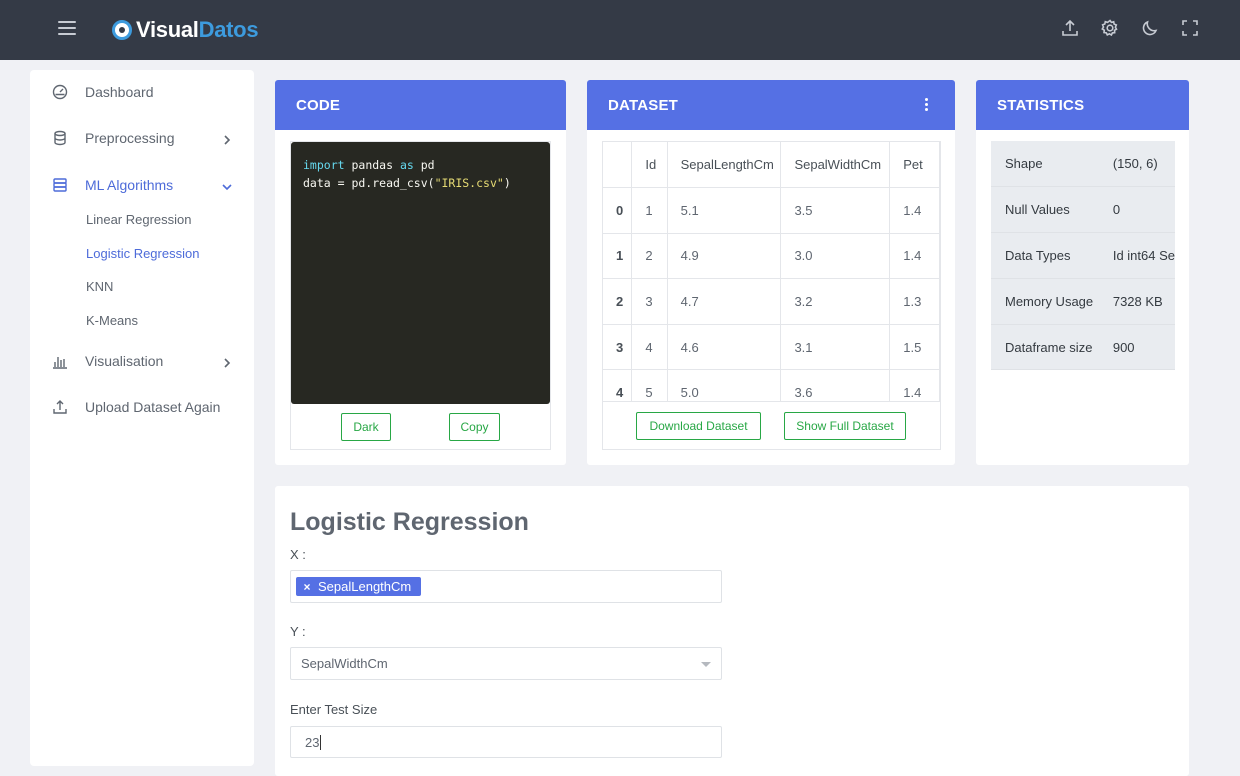  What do you see at coordinates (318, 105) in the screenshot?
I see `card-title: CODE` at bounding box center [318, 105].